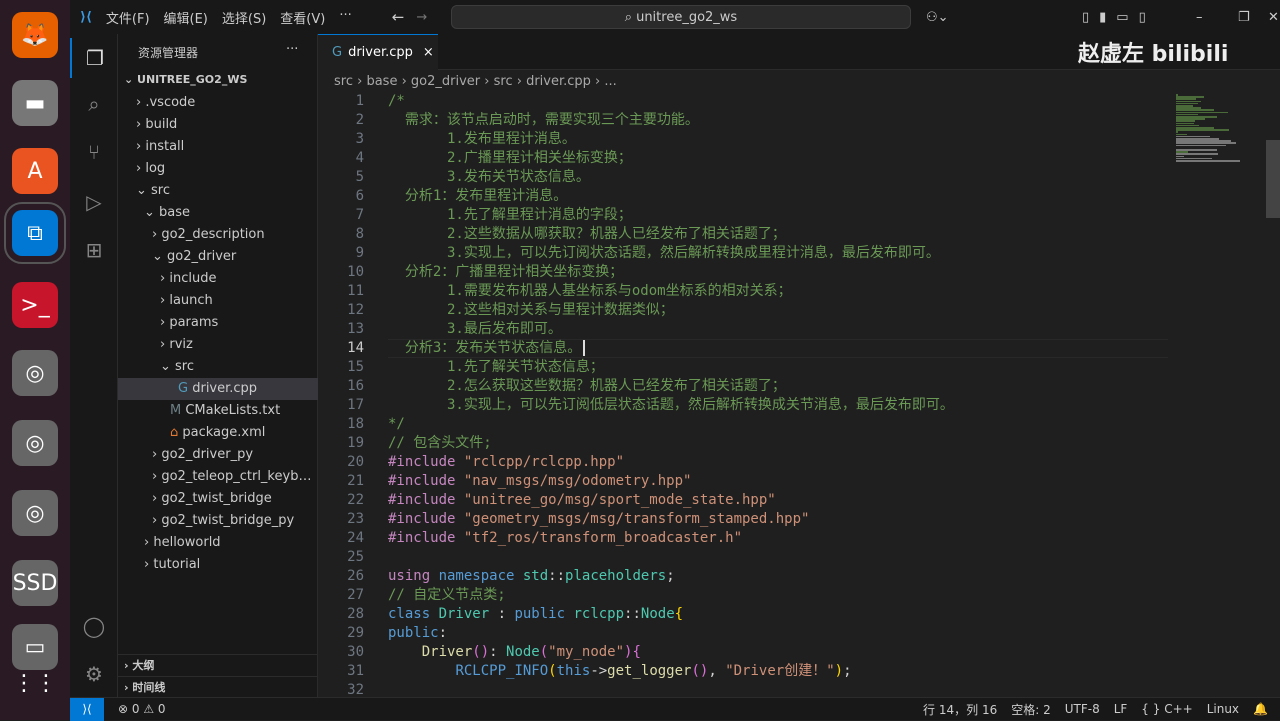 Image resolution: width=1280 pixels, height=721 pixels. Describe the element at coordinates (218, 279) in the screenshot. I see `tree-item: › include` at that location.